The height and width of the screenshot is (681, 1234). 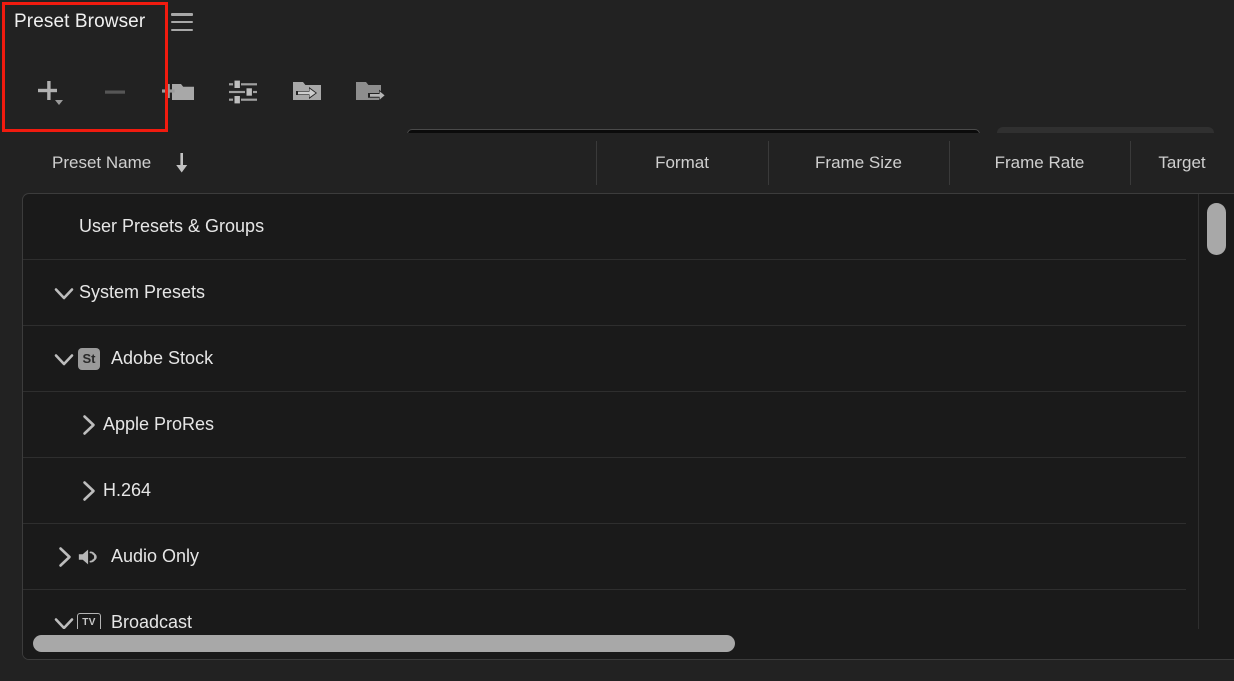 I want to click on column-header-label: Frame Rate, so click(x=1039, y=162).